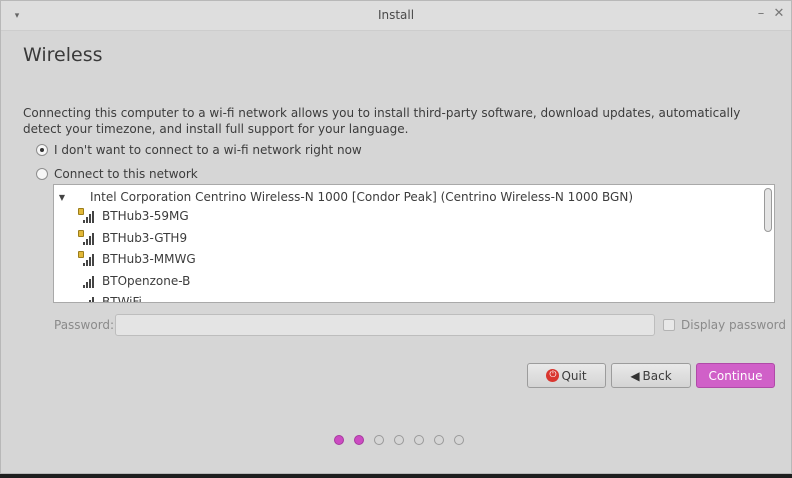 The image size is (792, 478). Describe the element at coordinates (553, 375) in the screenshot. I see `power-icon: ⏻` at that location.